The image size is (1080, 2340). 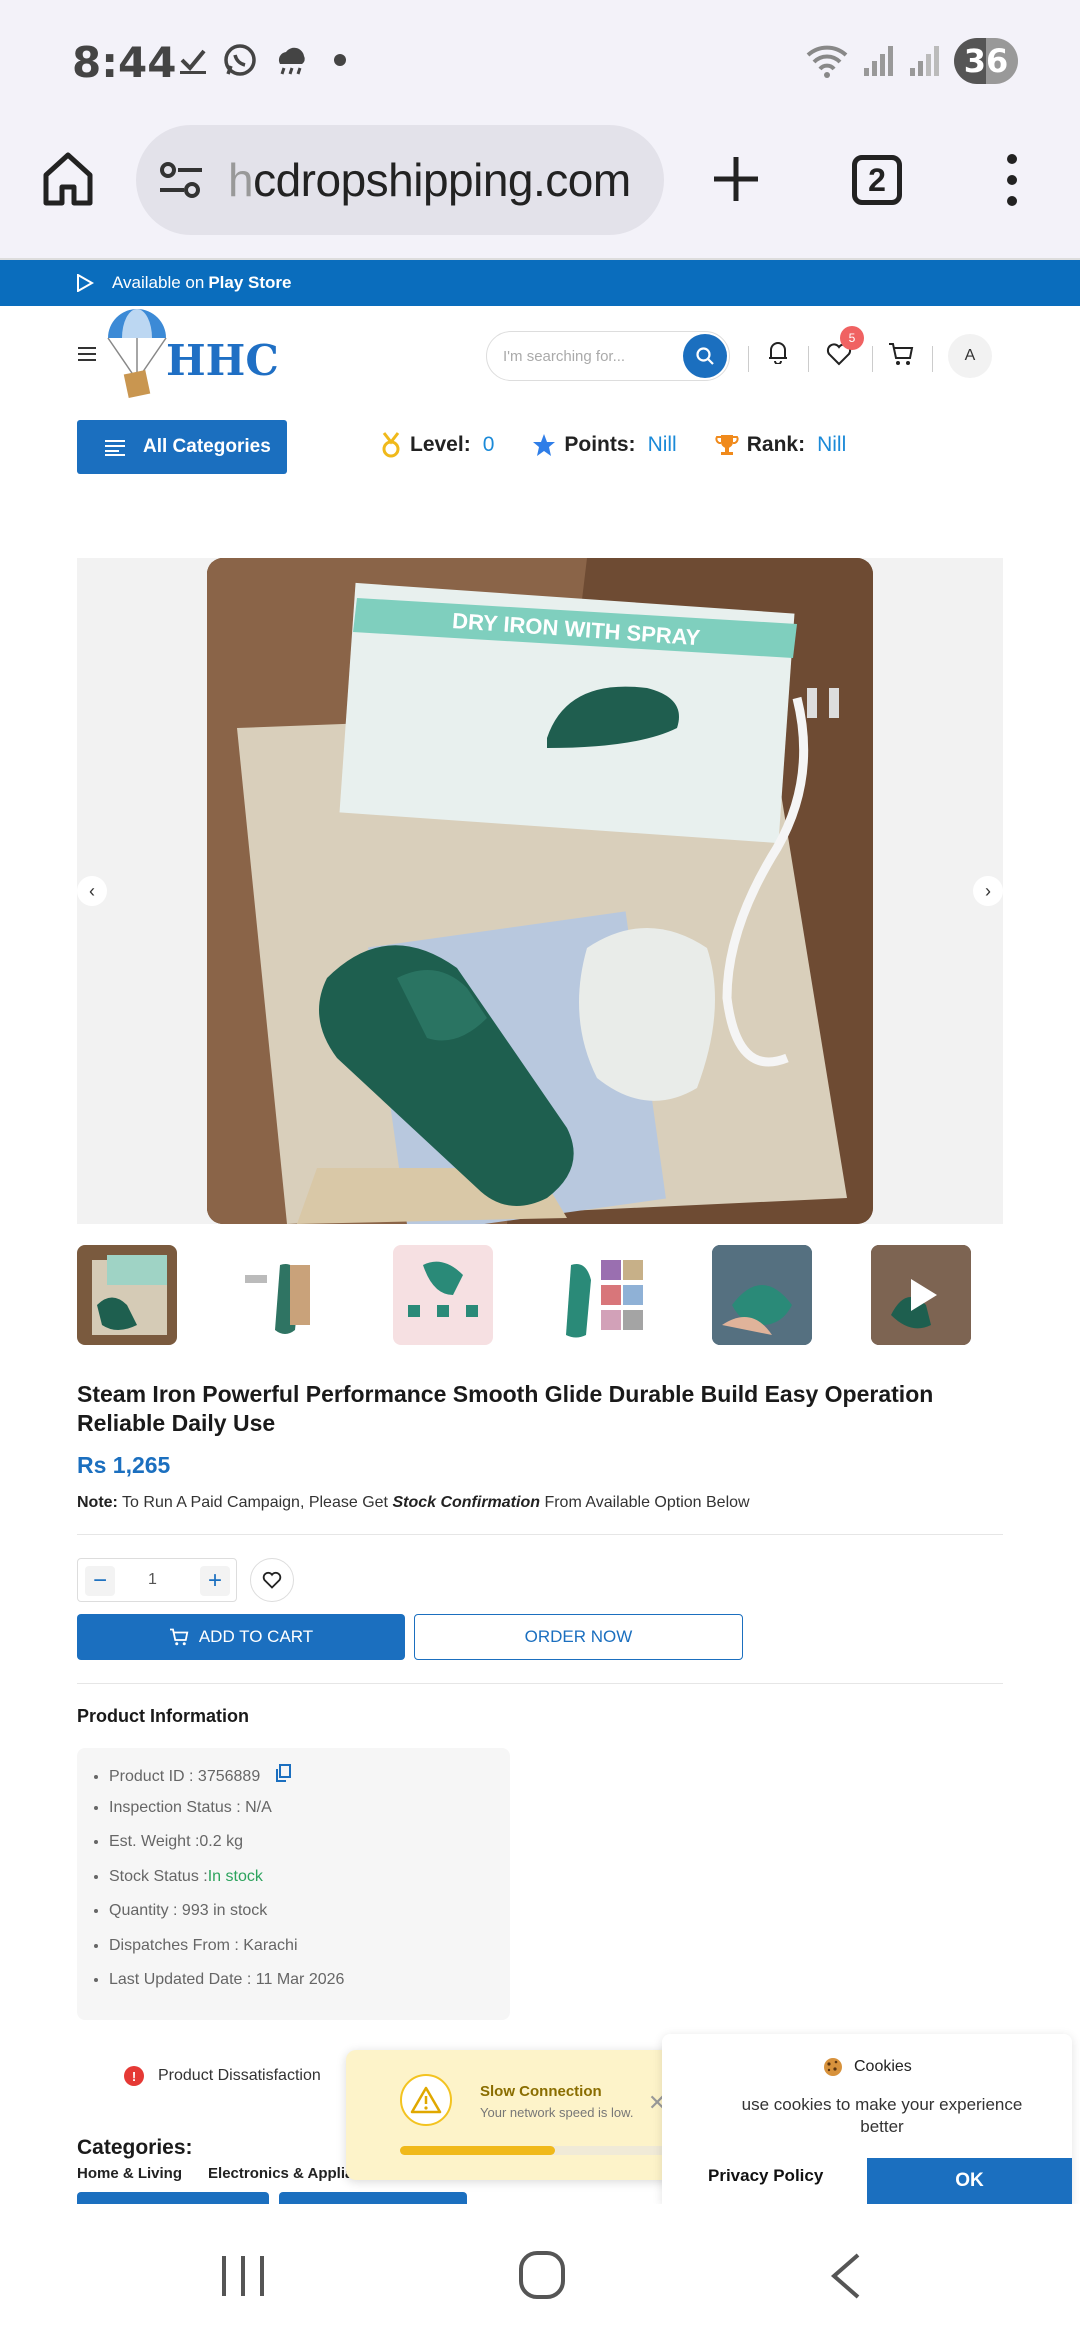 I want to click on trophy-icon, so click(x=727, y=445).